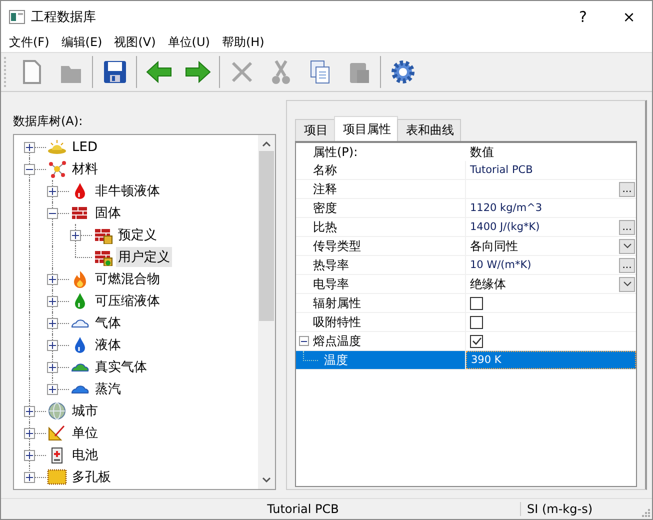 Image resolution: width=653 pixels, height=520 pixels. I want to click on column-header: 数值, so click(482, 152).